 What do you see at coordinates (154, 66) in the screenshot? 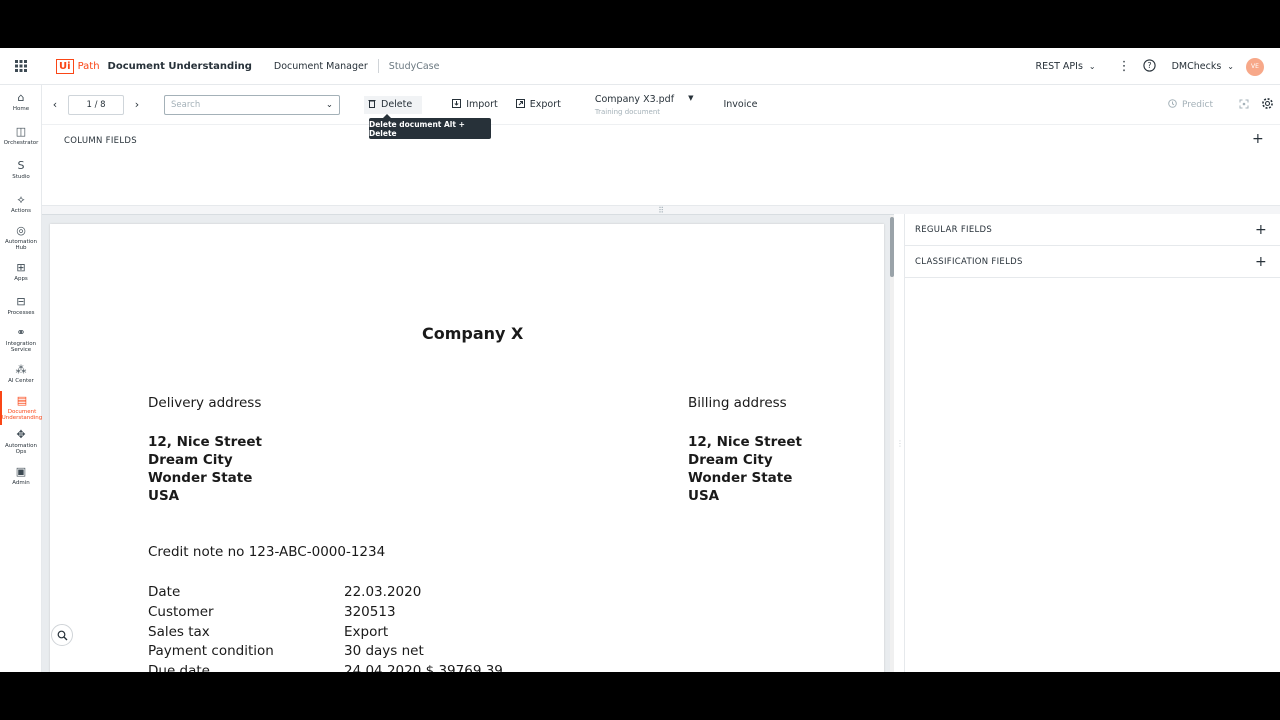
I see `uipath-logo: Ui Path Document Understanding` at bounding box center [154, 66].